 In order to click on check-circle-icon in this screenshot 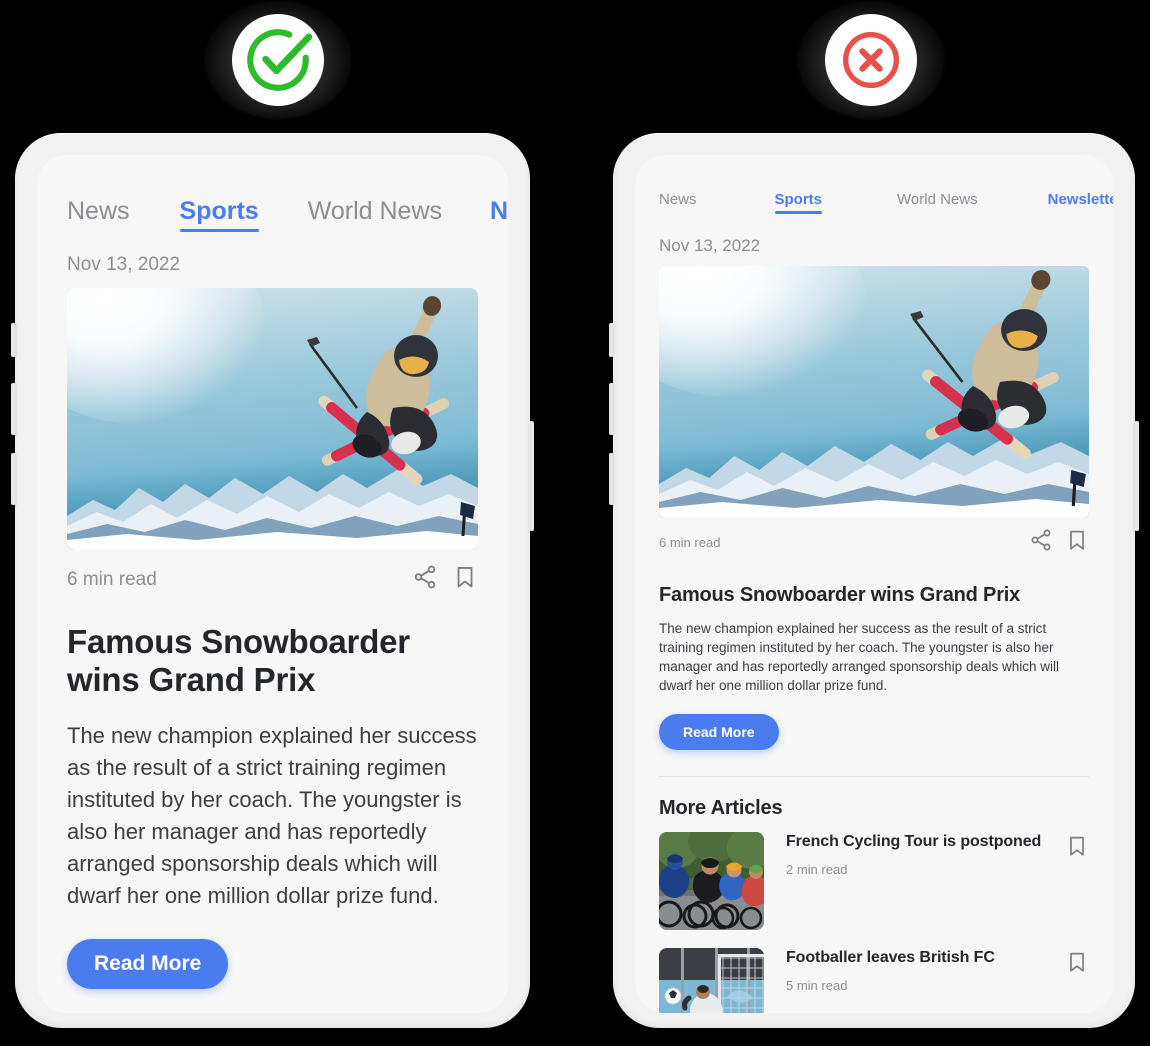, I will do `click(278, 60)`.